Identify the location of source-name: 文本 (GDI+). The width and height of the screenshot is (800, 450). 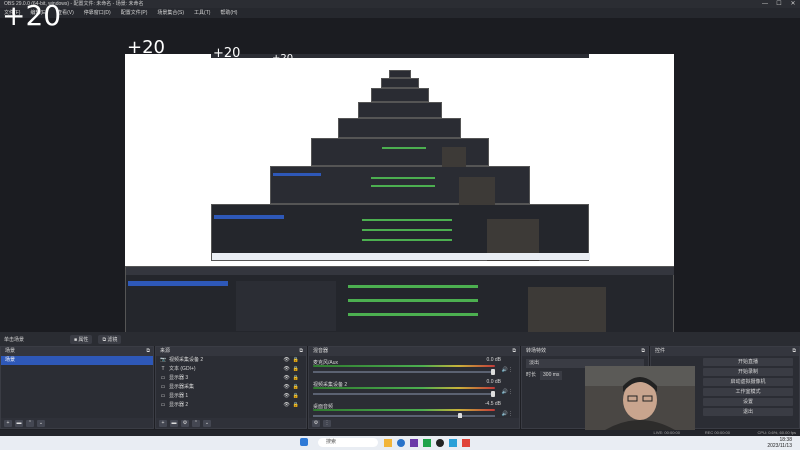
(182, 369).